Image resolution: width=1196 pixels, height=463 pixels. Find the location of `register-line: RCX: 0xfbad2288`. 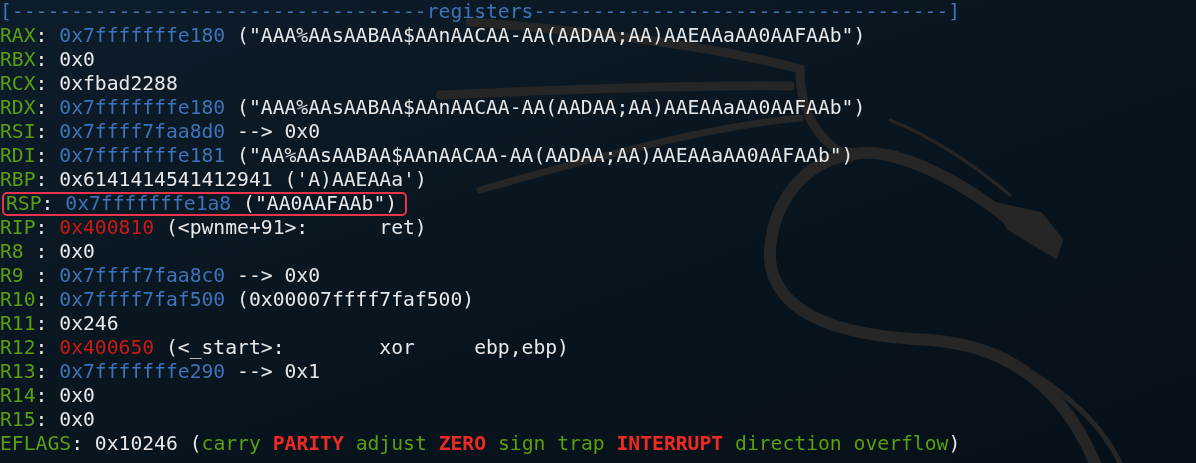

register-line: RCX: 0xfbad2288 is located at coordinates (89, 84).